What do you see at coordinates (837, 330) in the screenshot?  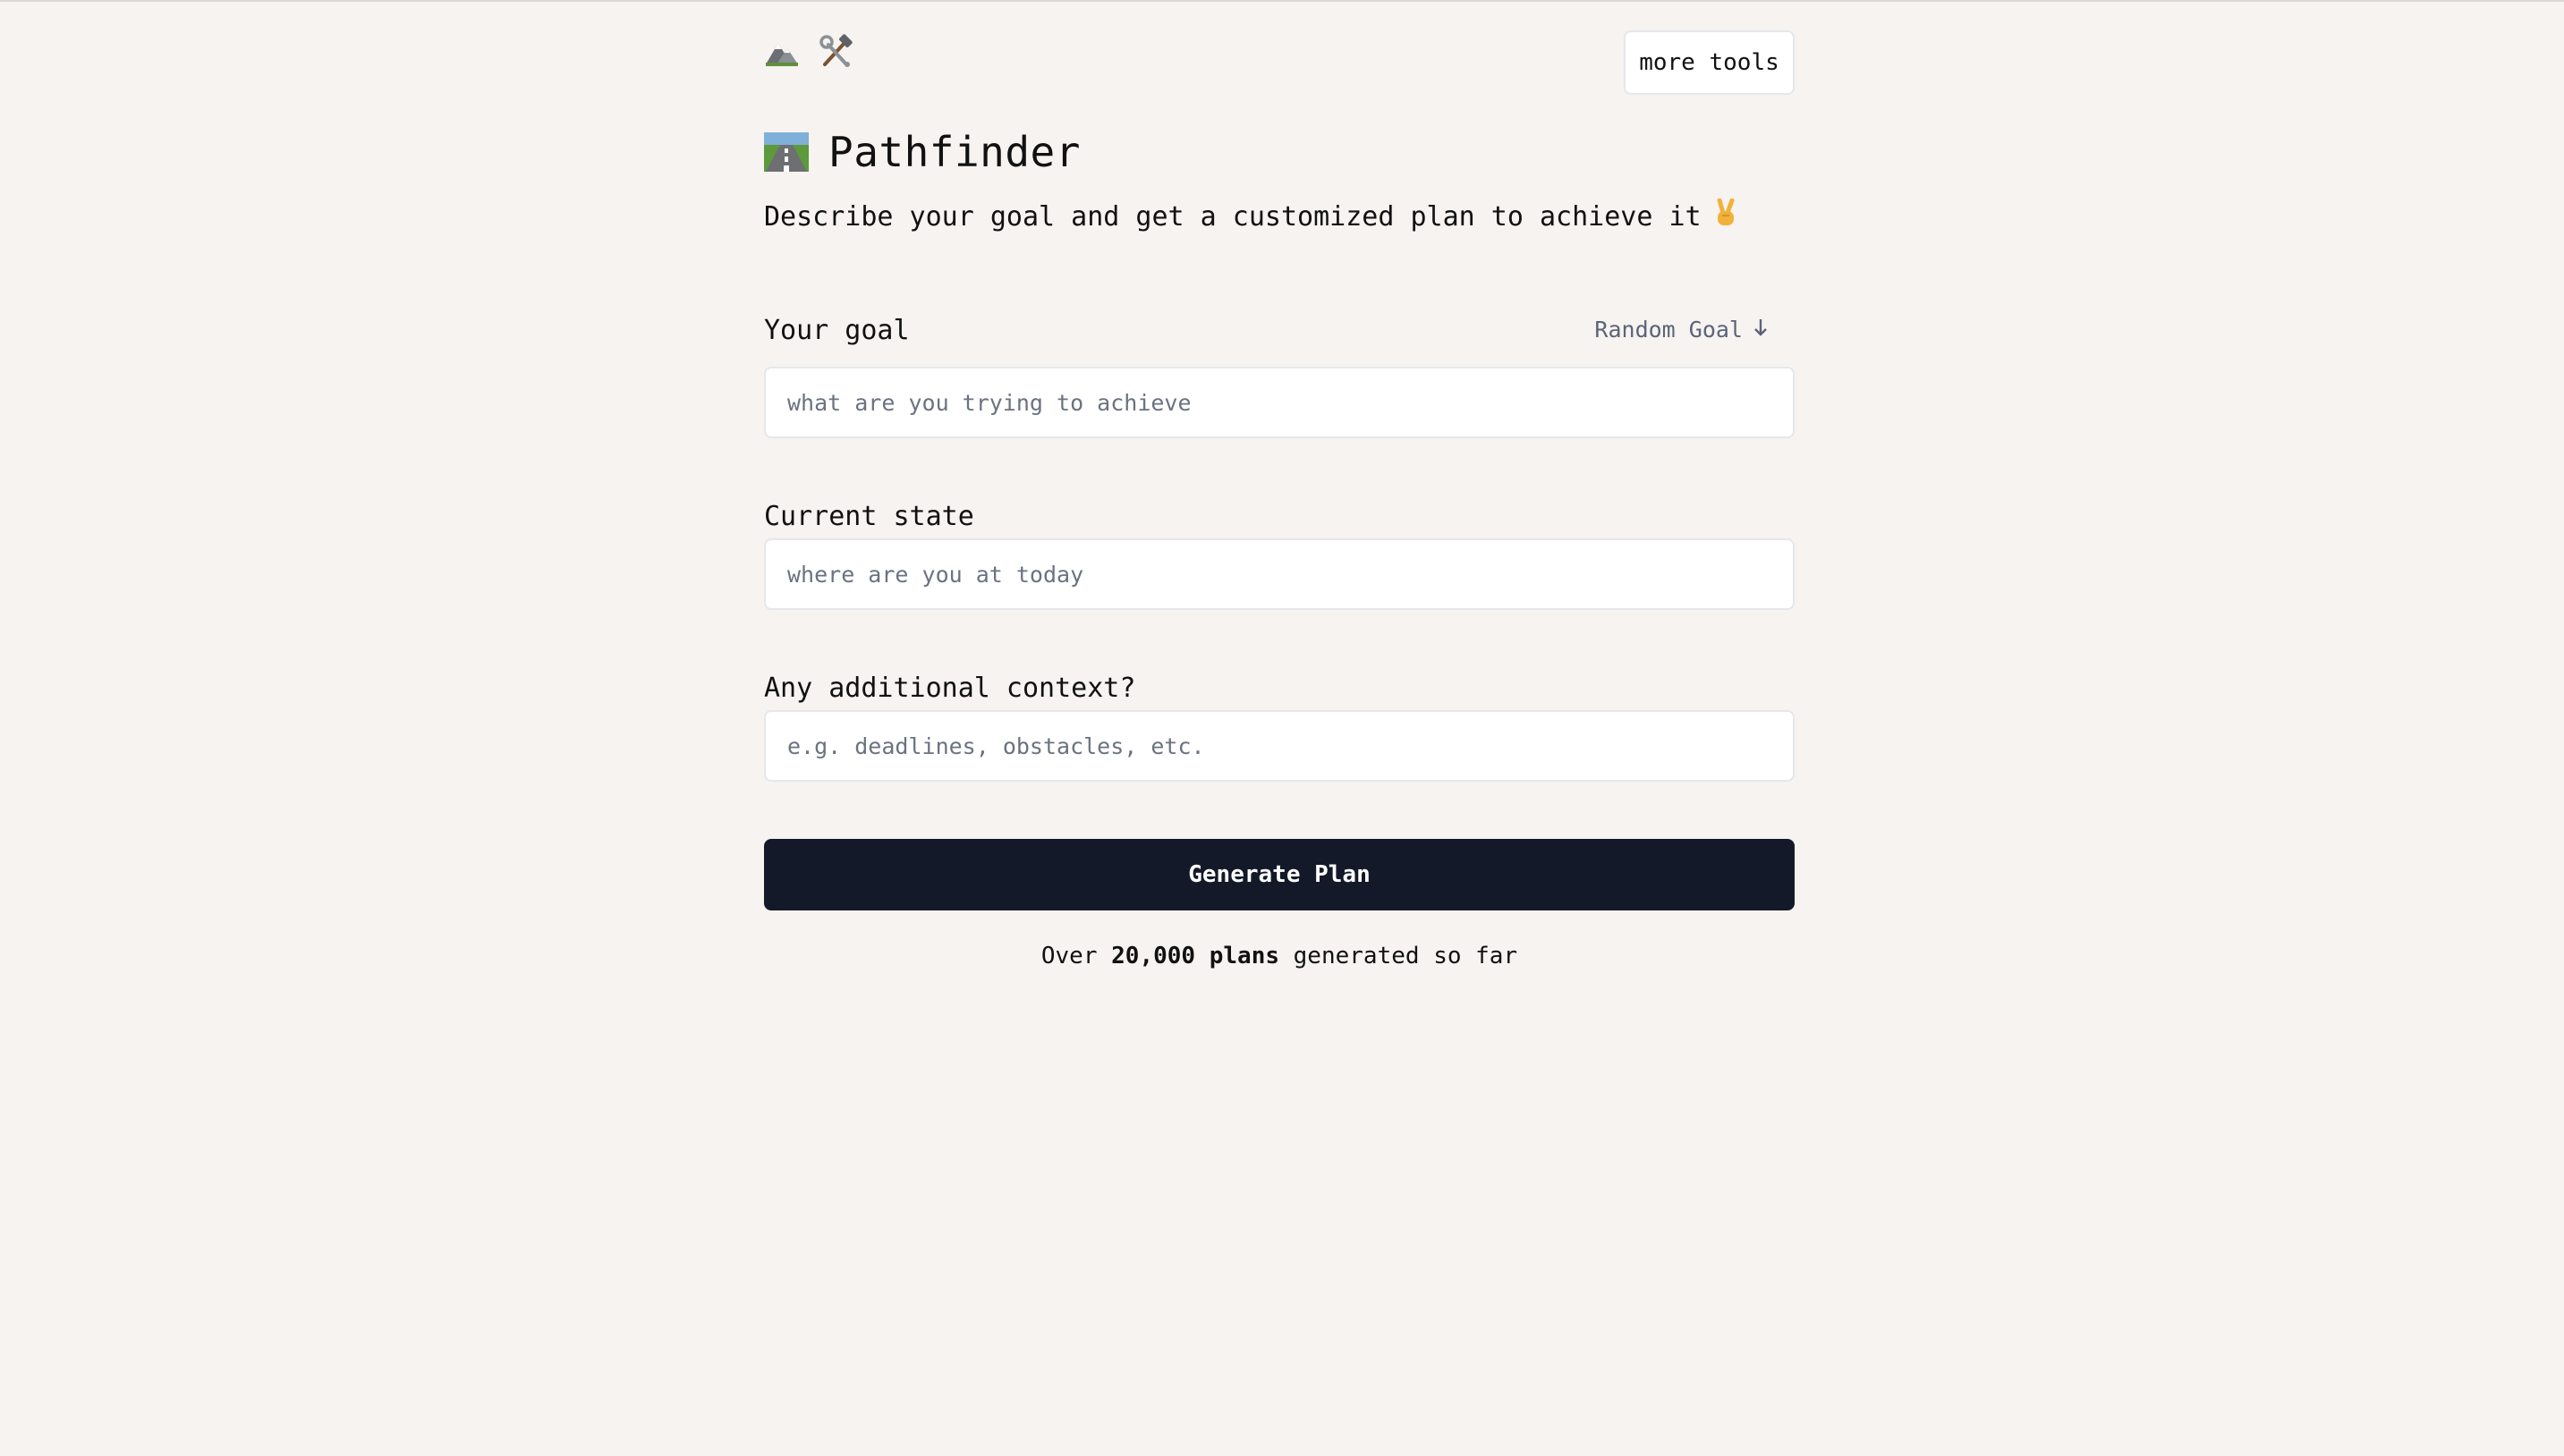 I see `goal-label: Your goal` at bounding box center [837, 330].